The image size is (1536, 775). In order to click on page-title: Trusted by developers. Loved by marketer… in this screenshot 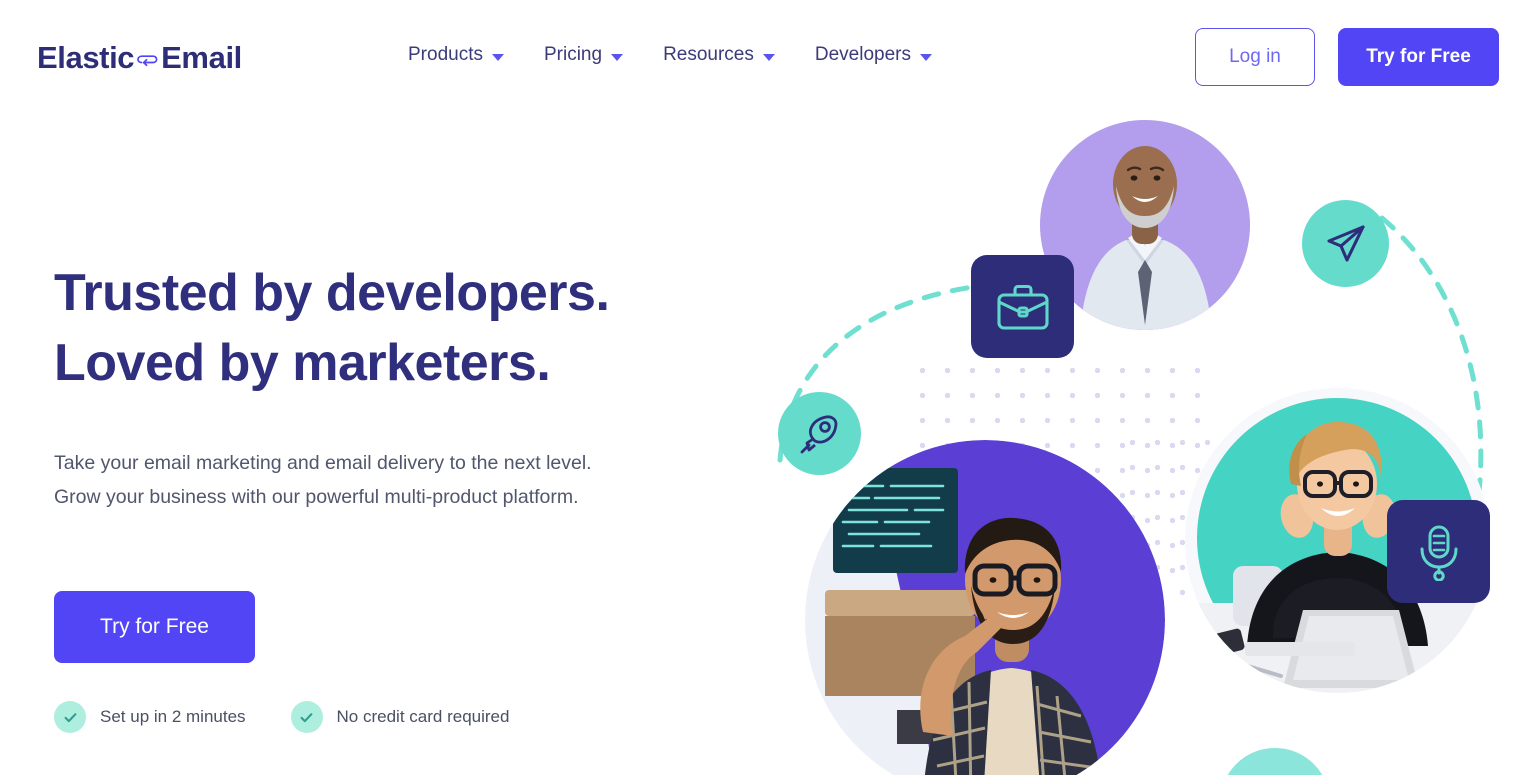, I will do `click(374, 328)`.